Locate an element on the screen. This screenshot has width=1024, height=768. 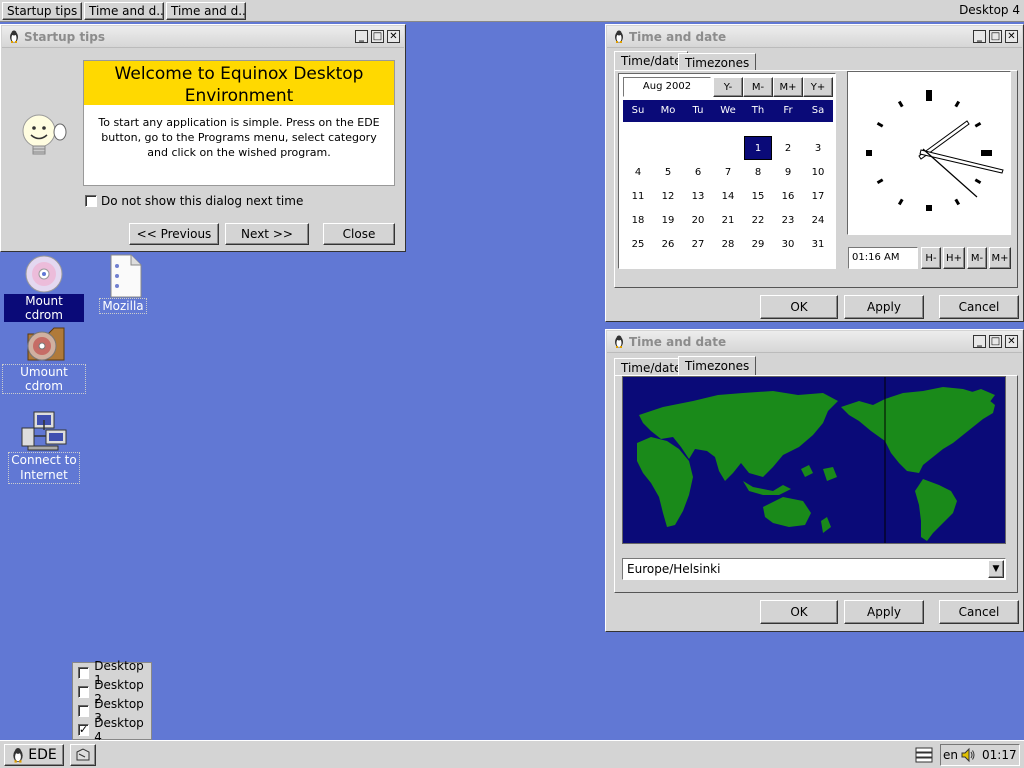
startup-tips-titlebar: Startup tips _ □ ✕ is located at coordinates (203, 37).